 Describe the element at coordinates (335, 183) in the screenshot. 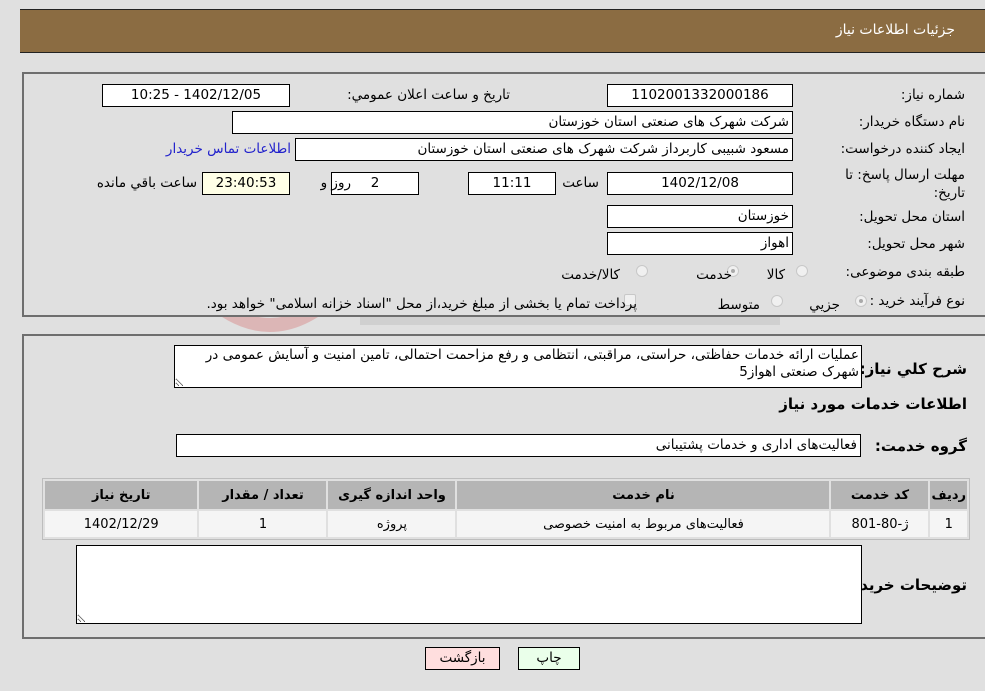

I see `days-label: روز و` at that location.